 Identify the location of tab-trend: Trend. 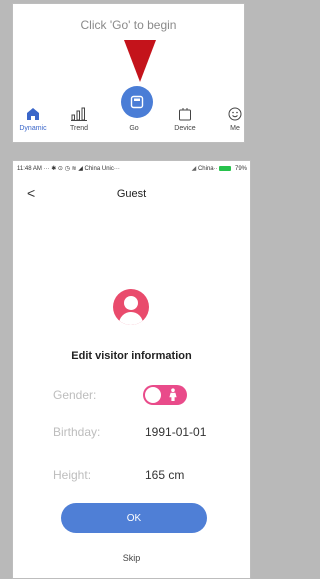
(79, 117).